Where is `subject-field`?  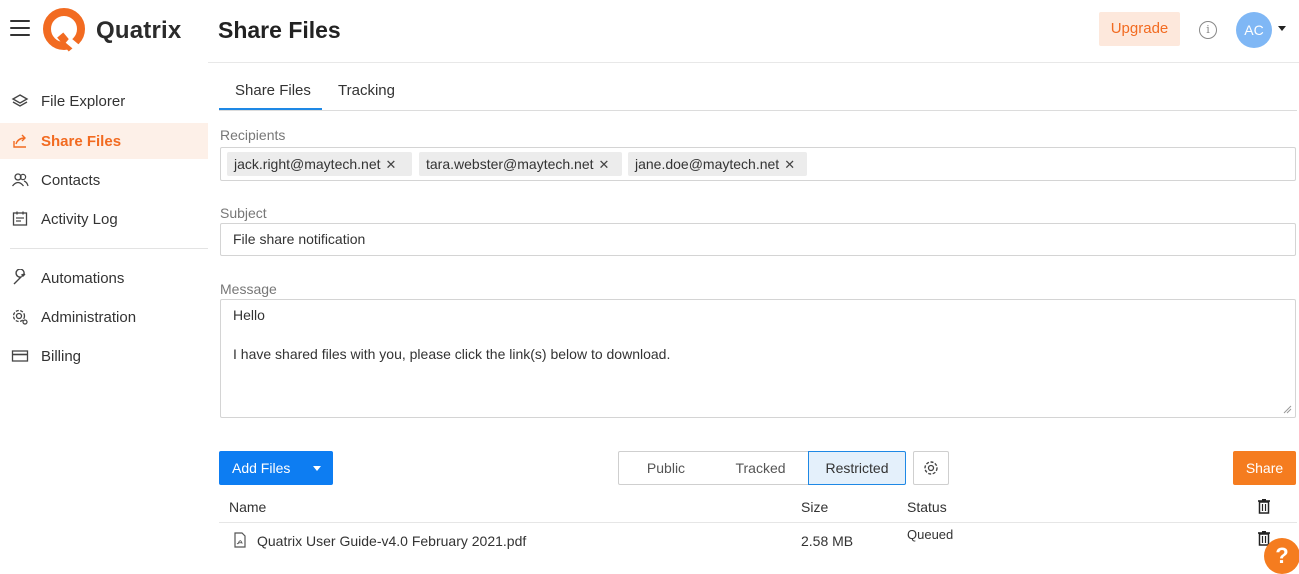 subject-field is located at coordinates (758, 239).